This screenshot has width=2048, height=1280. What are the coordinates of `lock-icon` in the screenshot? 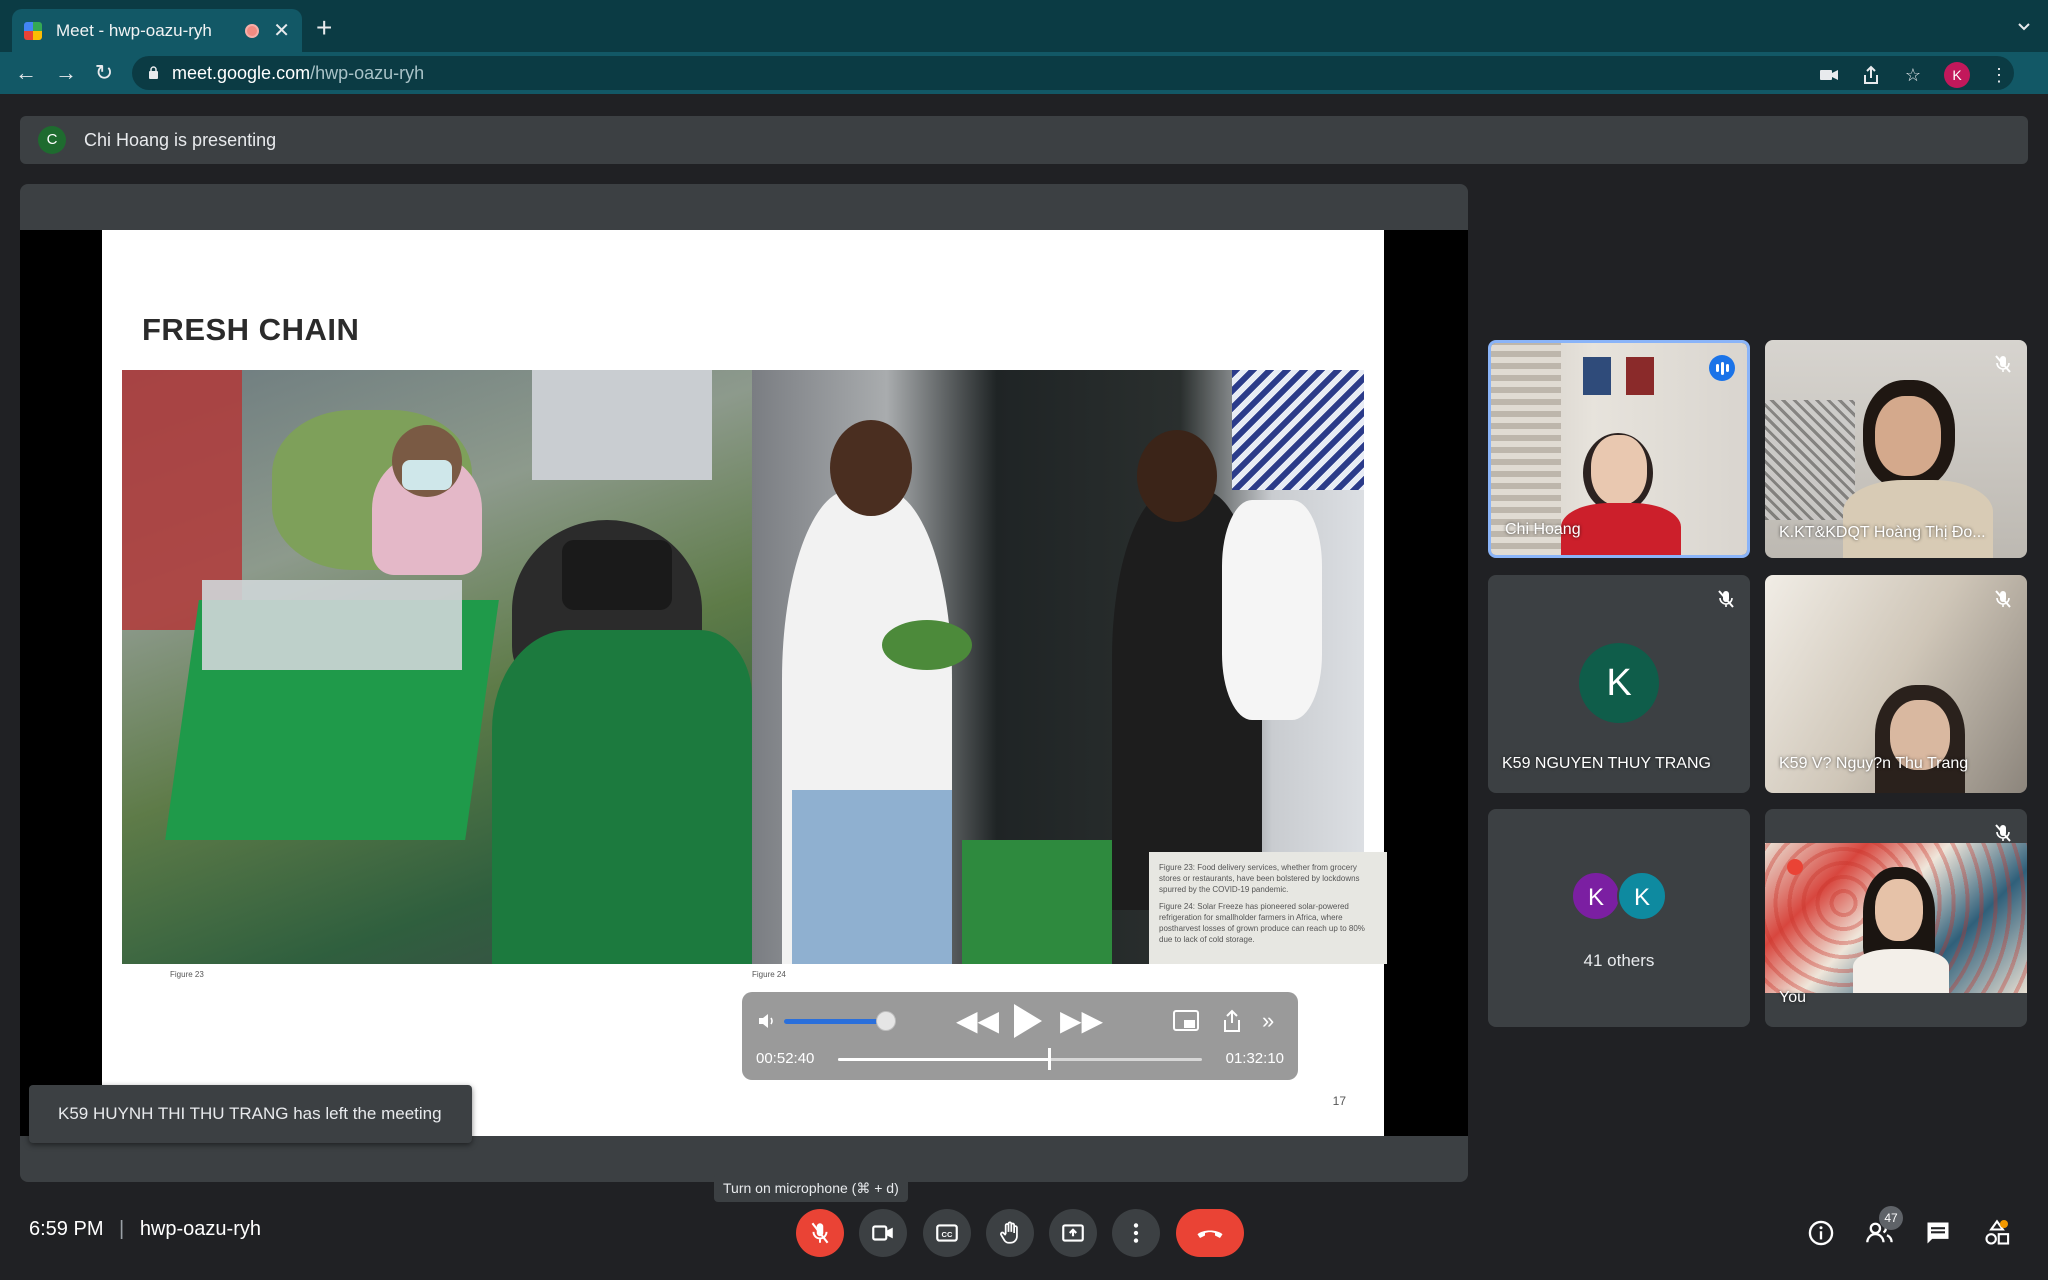 It's located at (153, 72).